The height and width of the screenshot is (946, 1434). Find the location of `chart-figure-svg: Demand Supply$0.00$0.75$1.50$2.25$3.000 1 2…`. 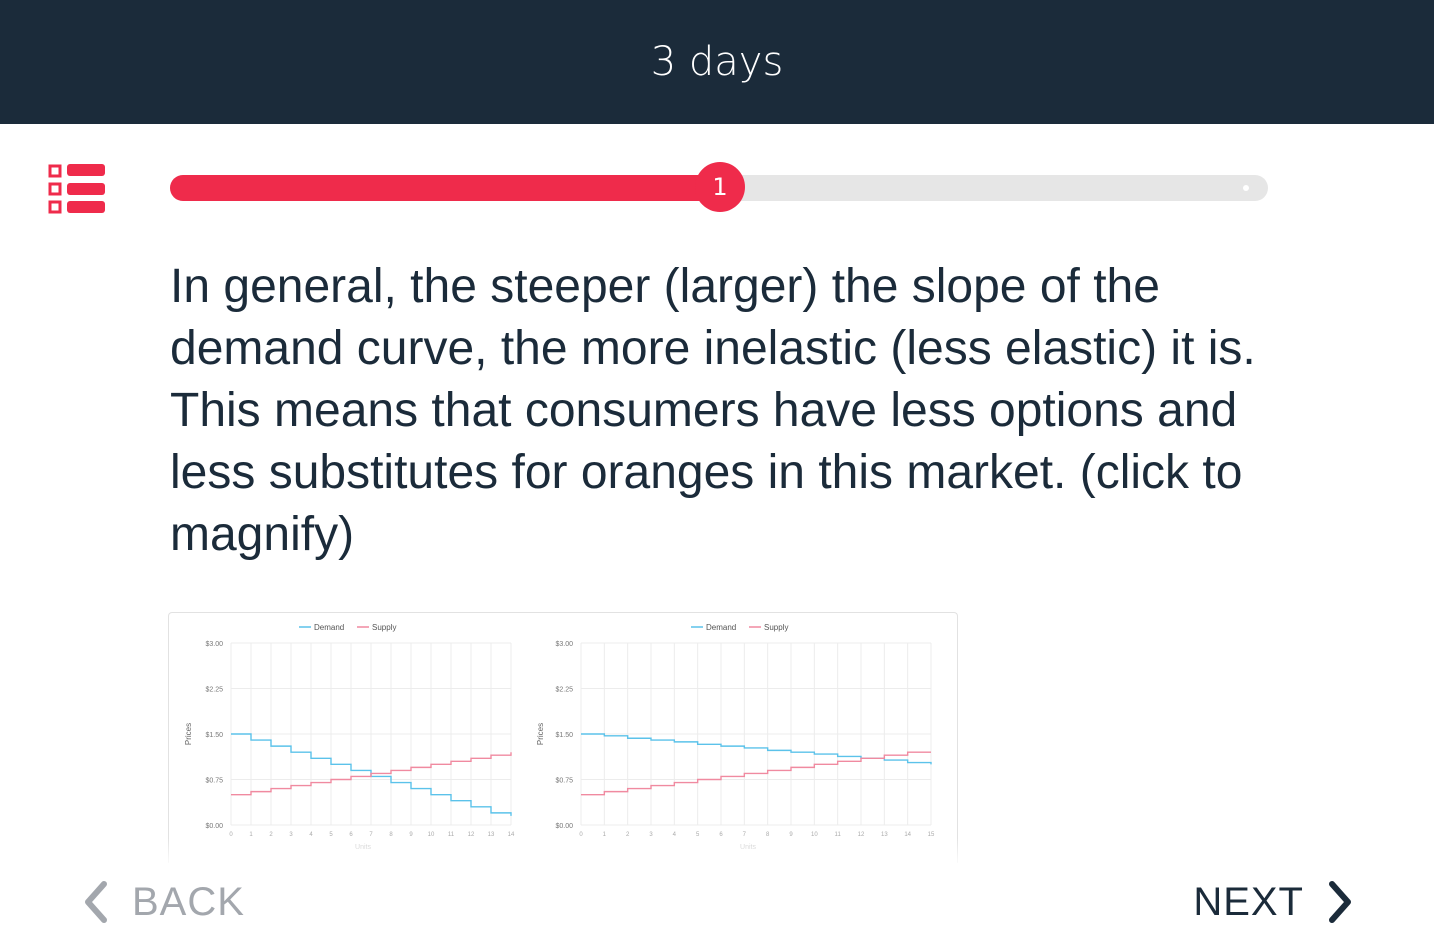

chart-figure-svg: Demand Supply$0.00$0.75$1.50$2.25$3.000 1 2… is located at coordinates (559, 737).